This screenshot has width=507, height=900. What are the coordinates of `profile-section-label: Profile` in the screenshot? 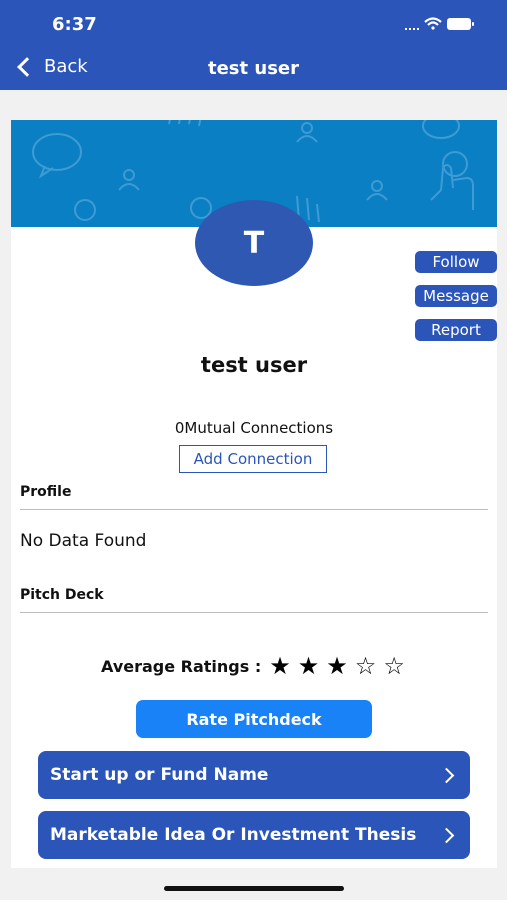 It's located at (46, 492).